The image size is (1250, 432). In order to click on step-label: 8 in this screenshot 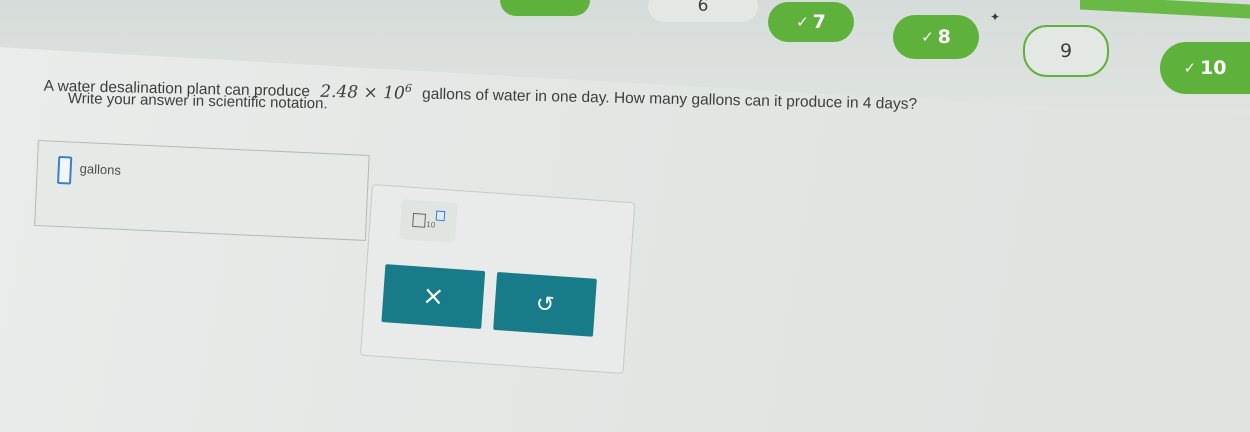, I will do `click(944, 37)`.